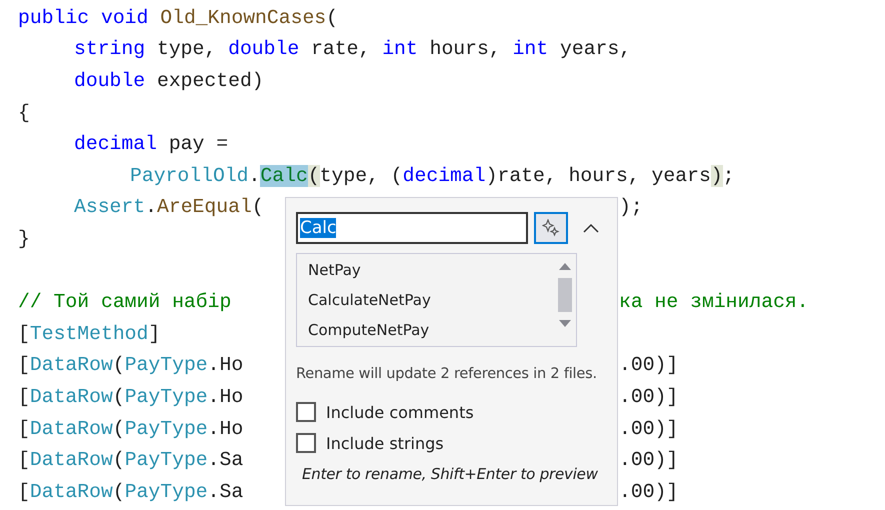  I want to click on sparkle-icon-button, so click(551, 228).